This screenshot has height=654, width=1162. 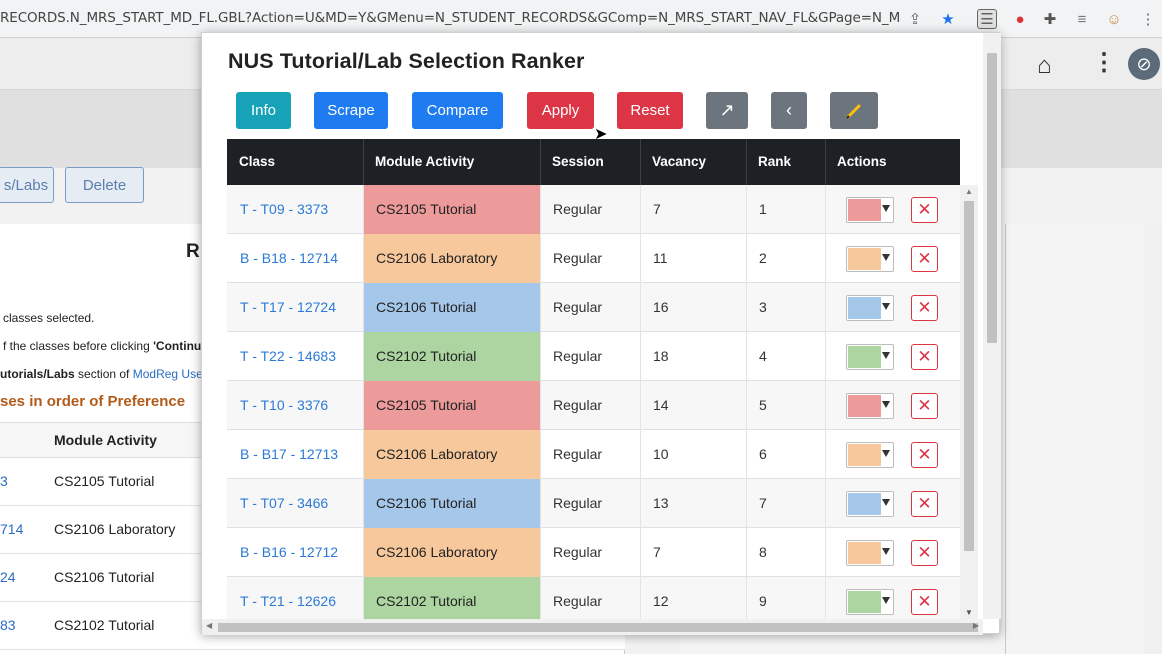 What do you see at coordinates (763, 307) in the screenshot?
I see `rank-cell: 3` at bounding box center [763, 307].